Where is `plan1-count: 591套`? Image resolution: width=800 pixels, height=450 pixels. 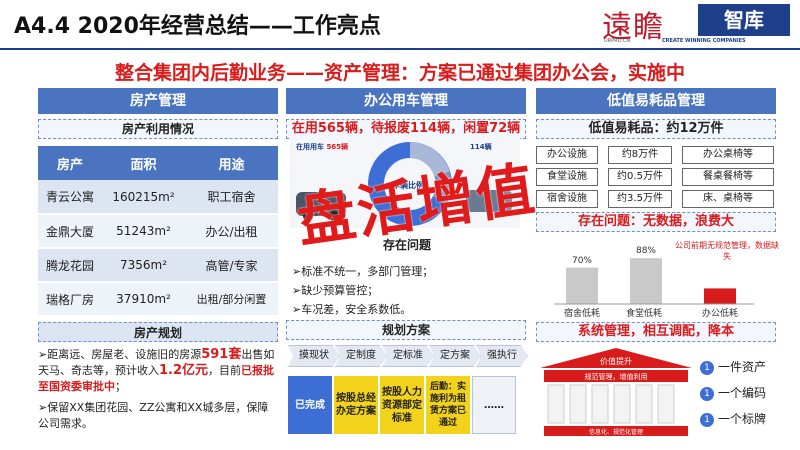
plan1-count: 591套 is located at coordinates (221, 354).